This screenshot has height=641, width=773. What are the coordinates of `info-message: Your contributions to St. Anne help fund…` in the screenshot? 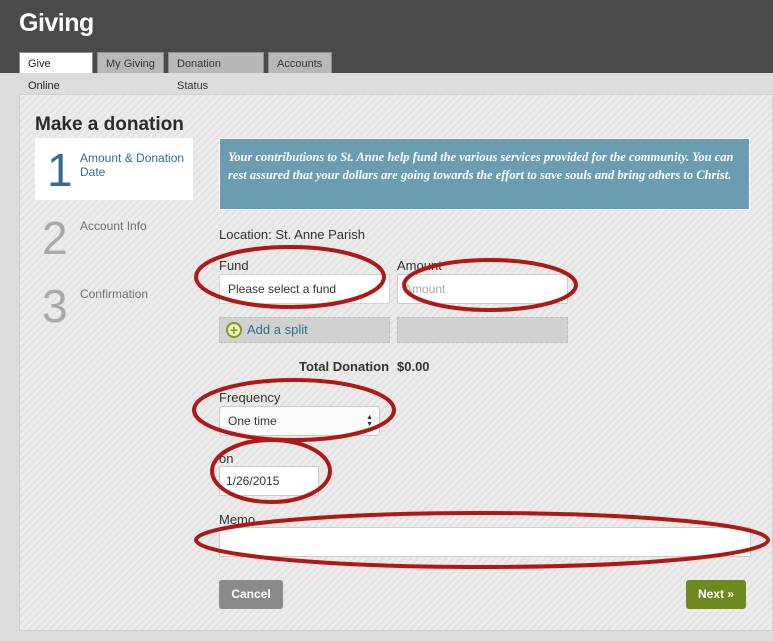 It's located at (484, 174).